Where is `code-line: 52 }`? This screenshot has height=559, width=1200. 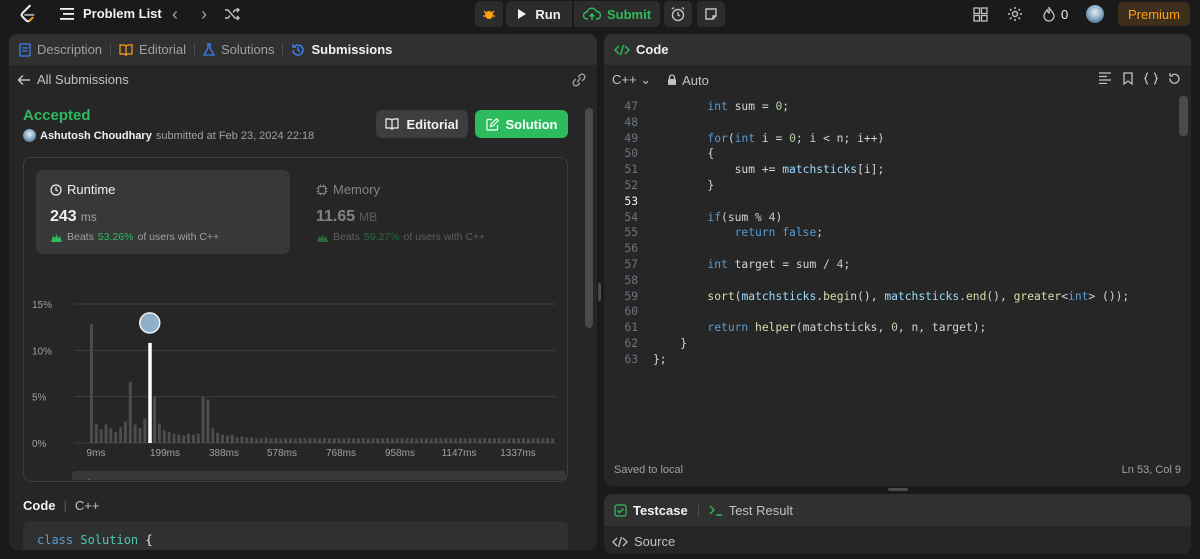 code-line: 52 } is located at coordinates (897, 186).